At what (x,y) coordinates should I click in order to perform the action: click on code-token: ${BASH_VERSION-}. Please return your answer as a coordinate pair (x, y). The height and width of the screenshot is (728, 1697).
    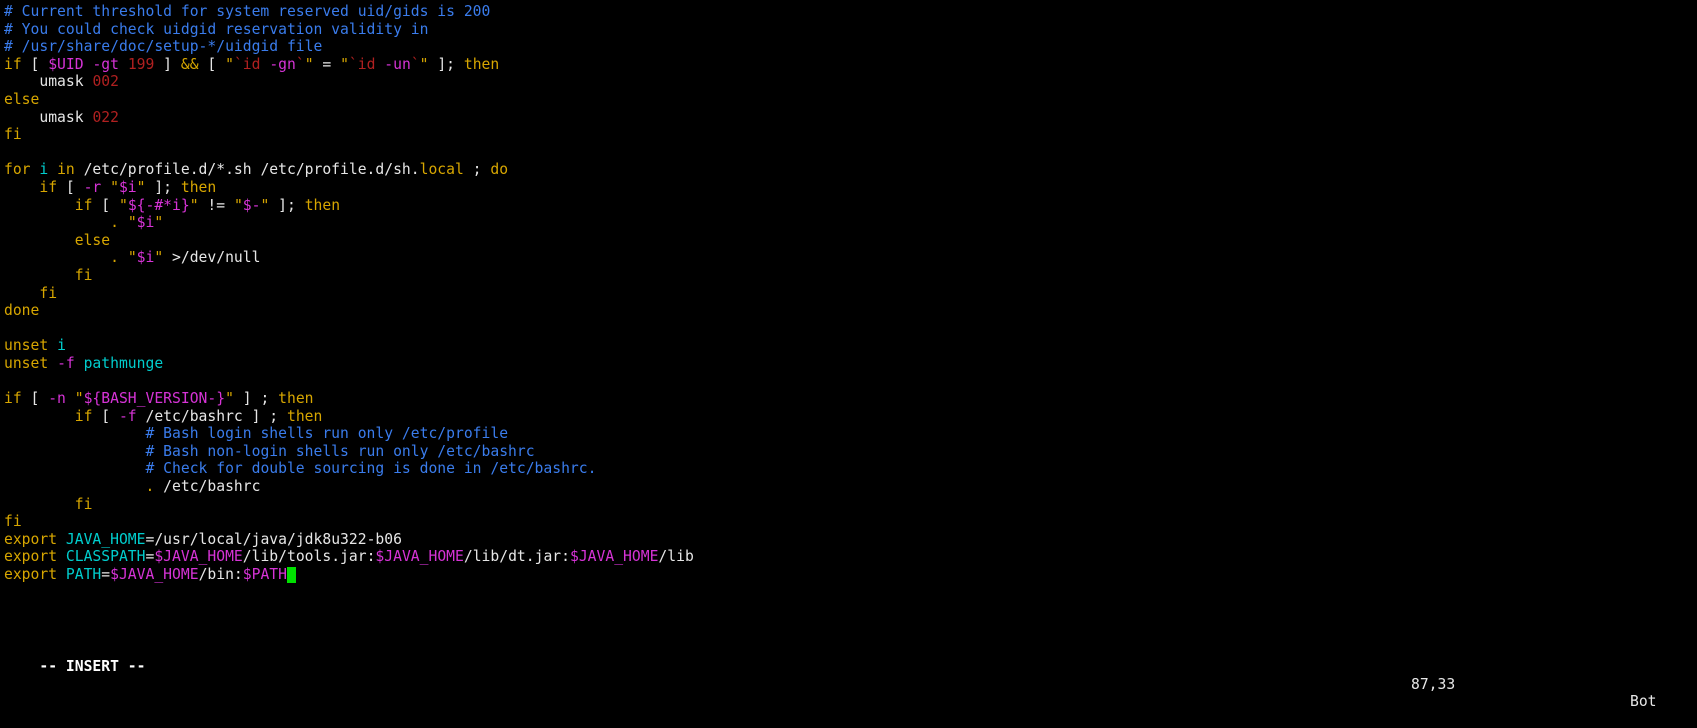
    Looking at the image, I should click on (154, 399).